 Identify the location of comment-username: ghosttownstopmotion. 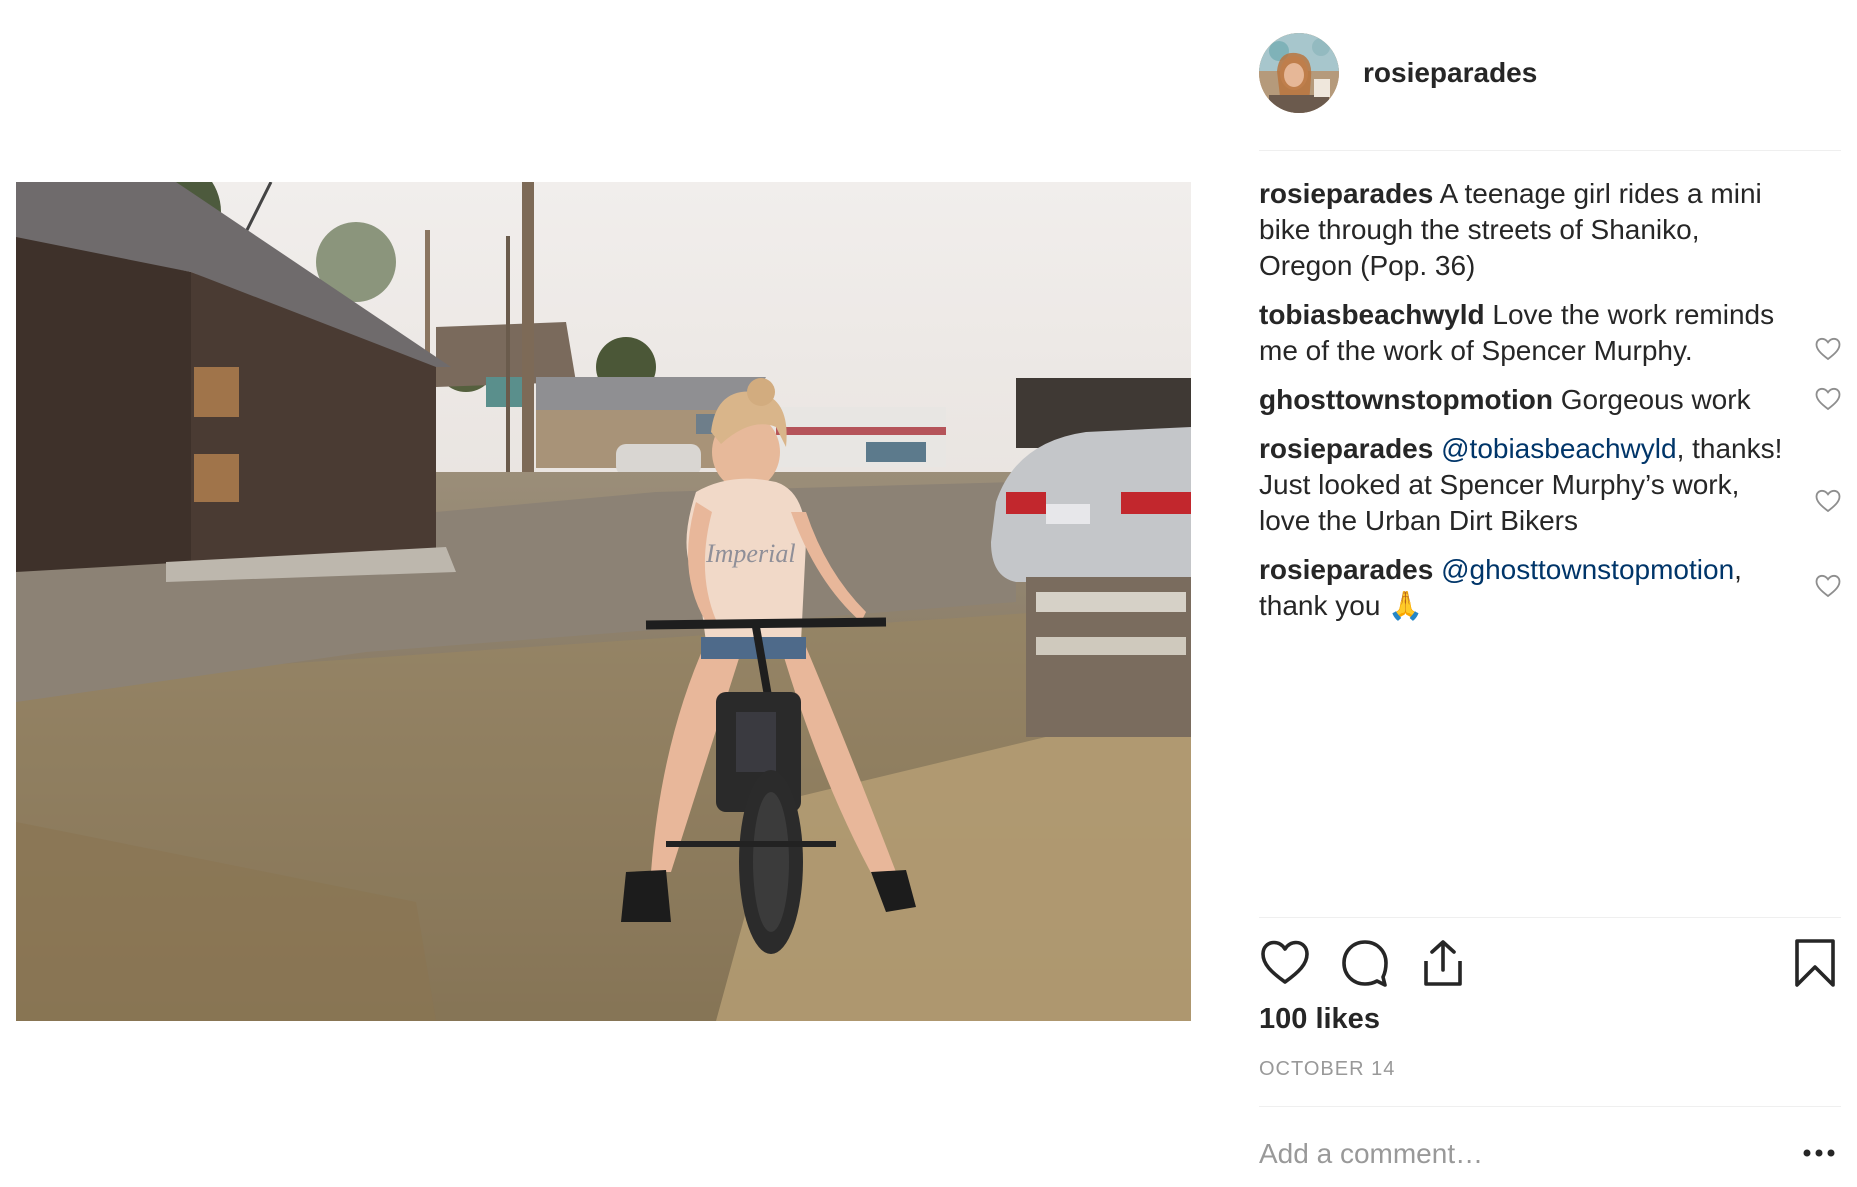
(1406, 399).